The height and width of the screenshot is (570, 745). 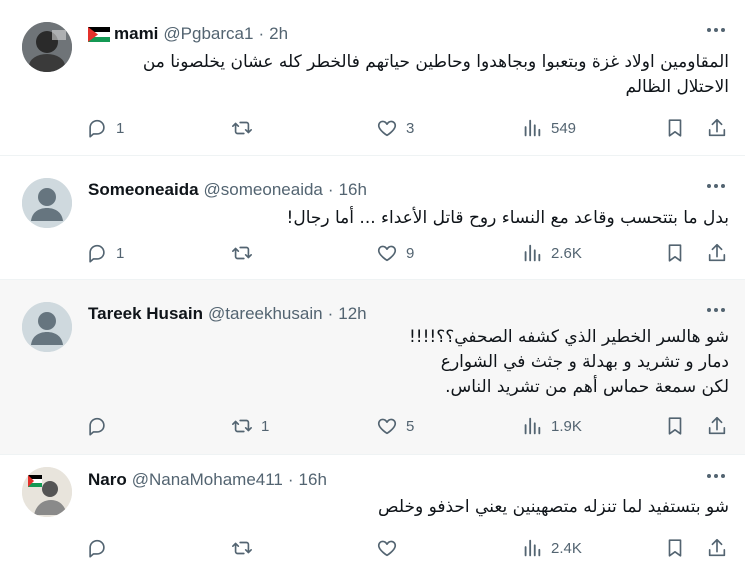 I want to click on views-count: 2.4K, so click(x=566, y=548).